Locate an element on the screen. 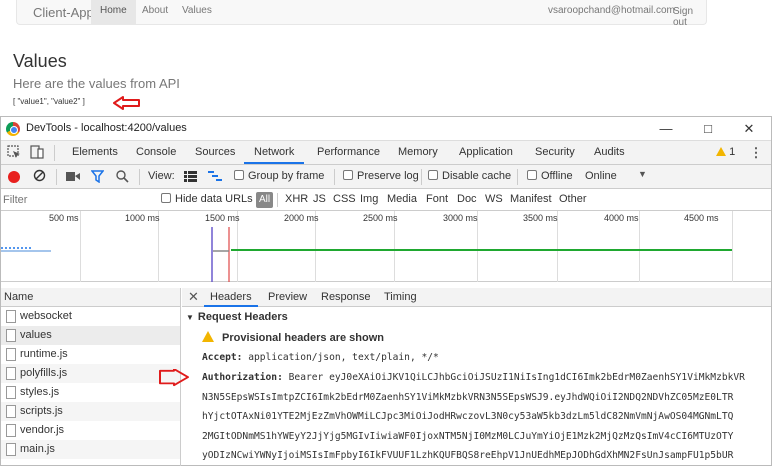 The image size is (780, 466). tab-network: Network is located at coordinates (274, 152).